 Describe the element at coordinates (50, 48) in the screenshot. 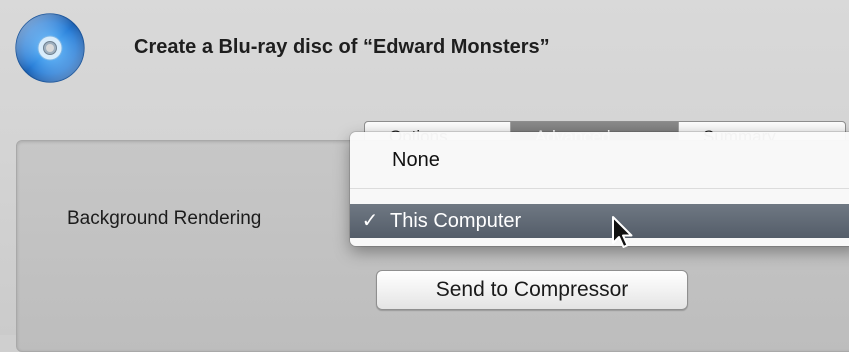

I see `blu-ray-disc-icon` at that location.